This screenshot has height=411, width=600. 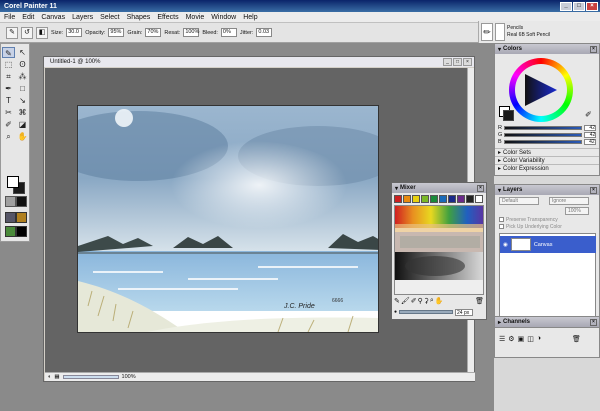 I want to click on dynamic-plugins-icon: ⚙, so click(x=511, y=339).